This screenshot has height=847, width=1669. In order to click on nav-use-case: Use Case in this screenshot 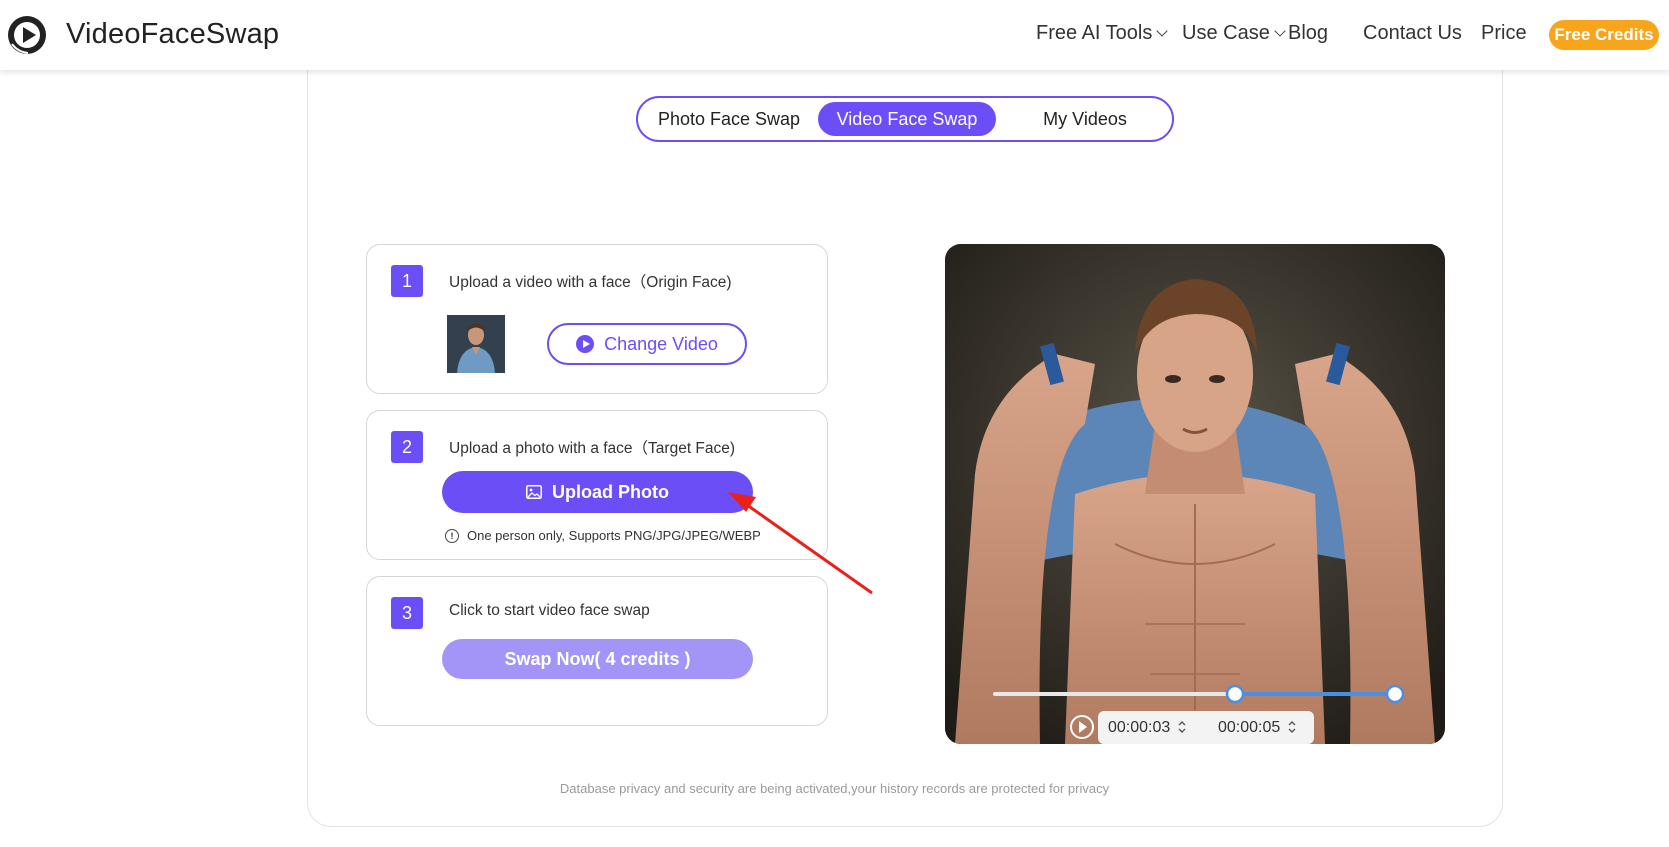, I will do `click(1234, 33)`.